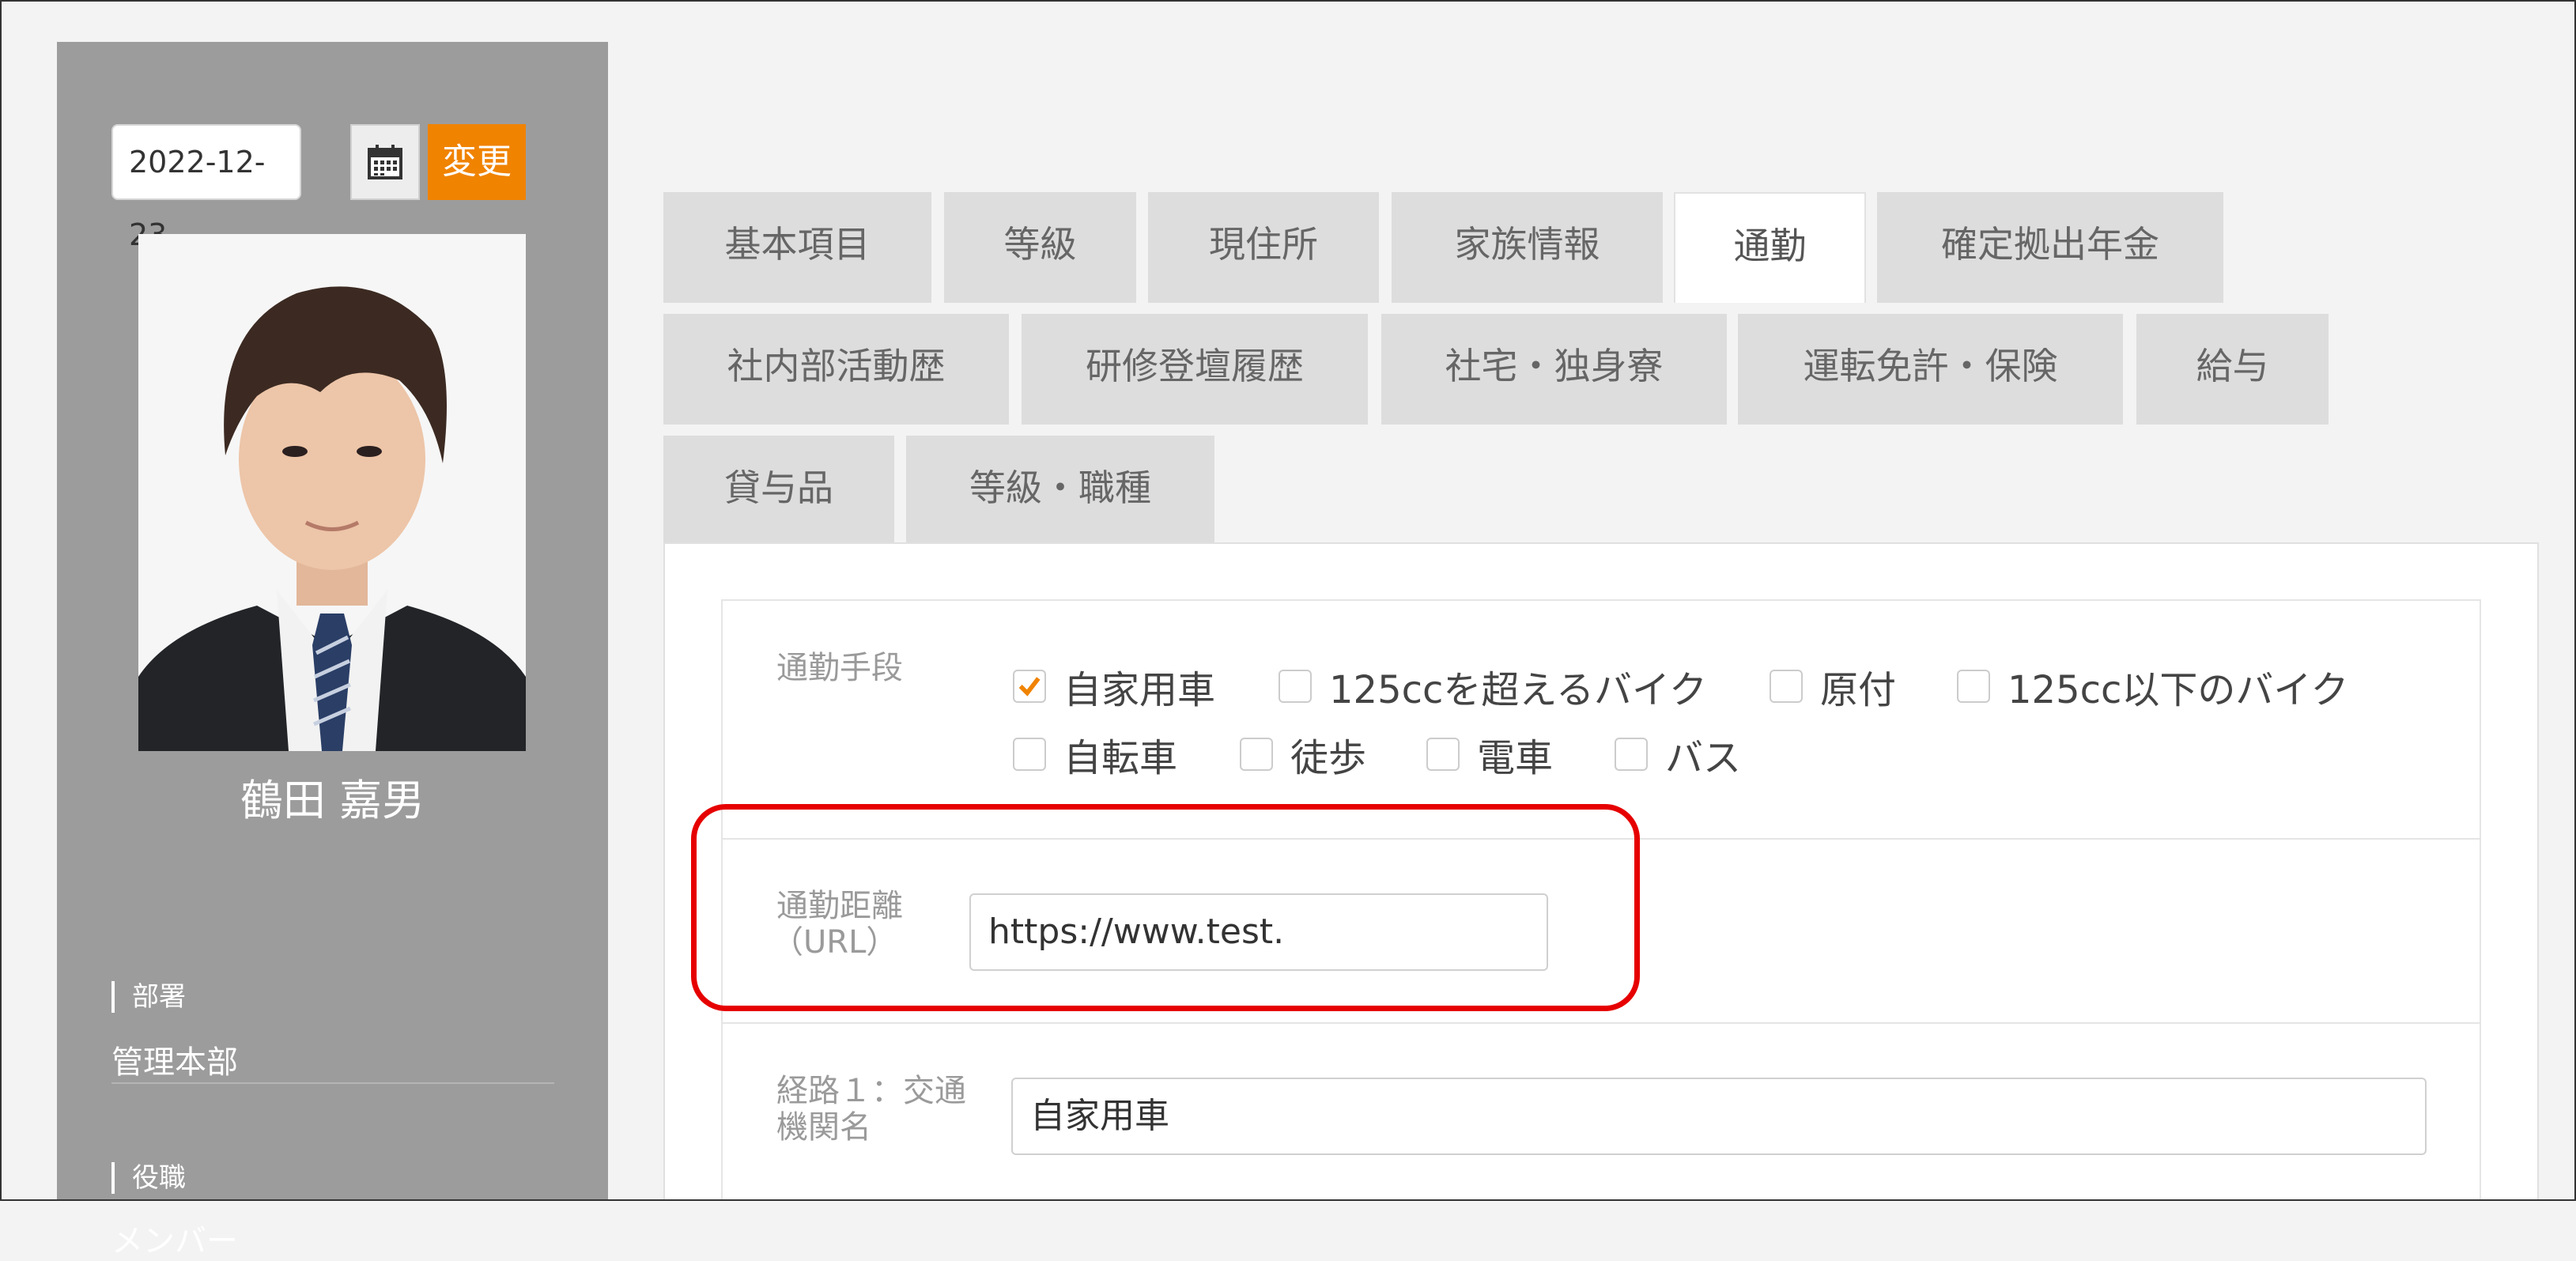 This screenshot has height=1261, width=2576. Describe the element at coordinates (1060, 491) in the screenshot. I see `tab-grade-job-type: 等級・職種` at that location.